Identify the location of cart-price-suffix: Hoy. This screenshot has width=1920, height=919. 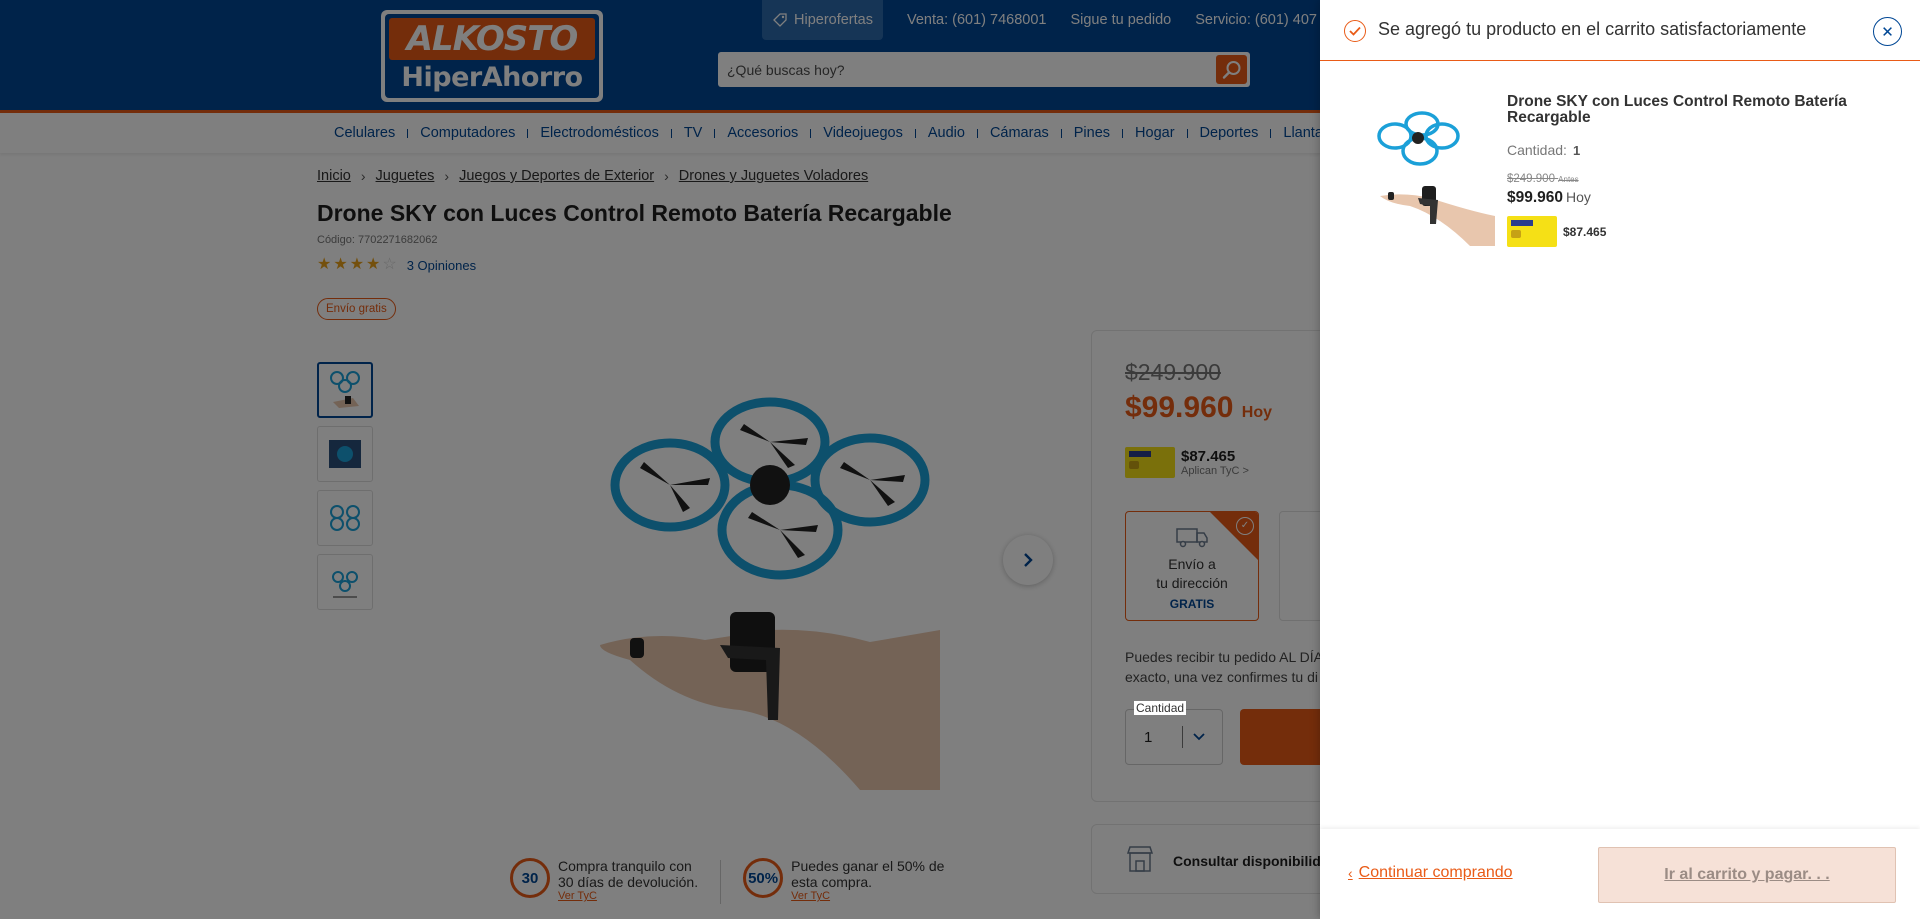
(1578, 197).